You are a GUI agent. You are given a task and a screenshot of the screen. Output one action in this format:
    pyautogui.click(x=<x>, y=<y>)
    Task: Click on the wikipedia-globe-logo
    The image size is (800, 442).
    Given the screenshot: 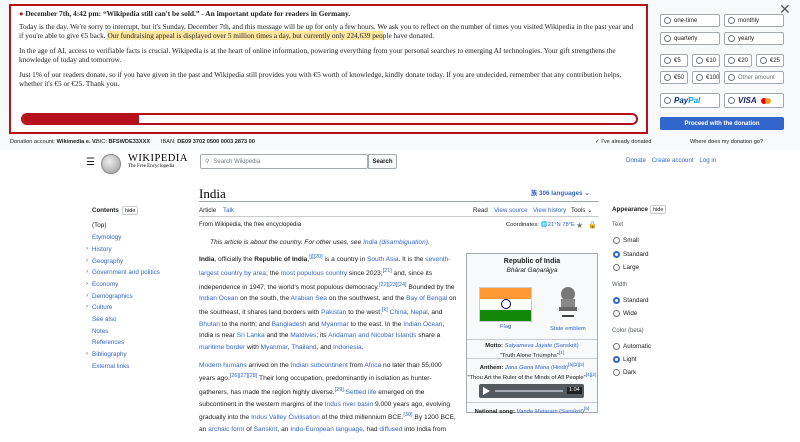 What is the action you would take?
    pyautogui.click(x=111, y=164)
    